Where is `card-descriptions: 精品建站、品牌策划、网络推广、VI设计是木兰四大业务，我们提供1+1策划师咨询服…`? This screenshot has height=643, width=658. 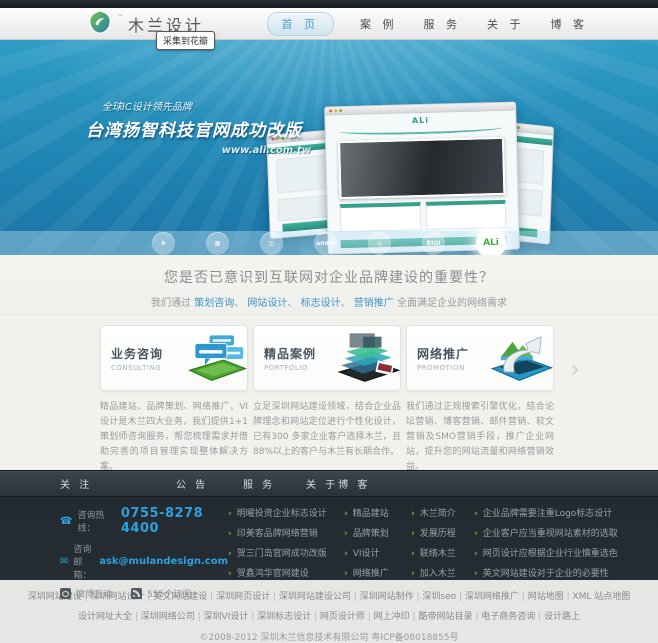 card-descriptions: 精品建站、品牌策划、网络推广、VI设计是木兰四大业务，我们提供1+1策划师咨询服… is located at coordinates (329, 437).